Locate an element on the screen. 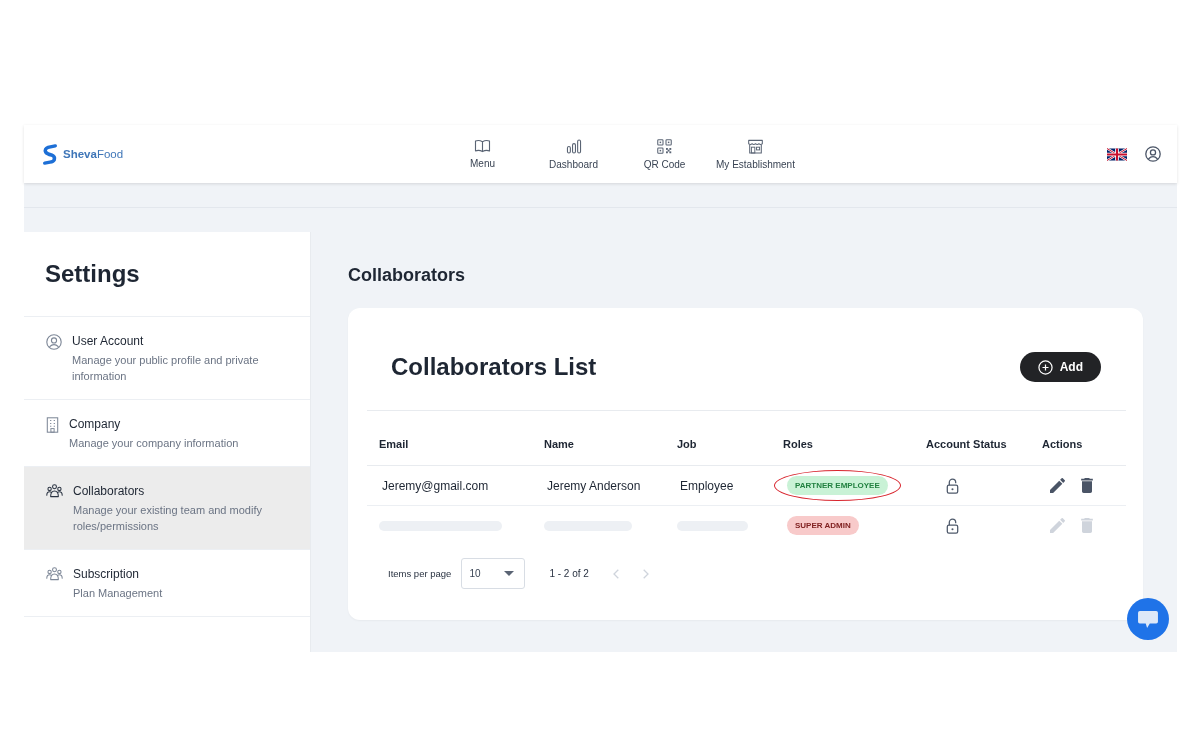  sidebar-item: Collaborators Manage your existing team and modify roles/permissions is located at coordinates (167, 508).